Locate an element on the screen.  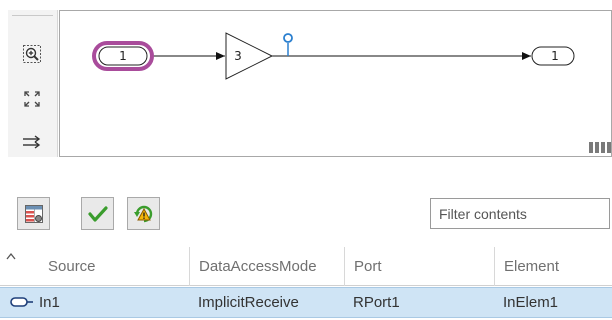
gain-block: 3 is located at coordinates (249, 56).